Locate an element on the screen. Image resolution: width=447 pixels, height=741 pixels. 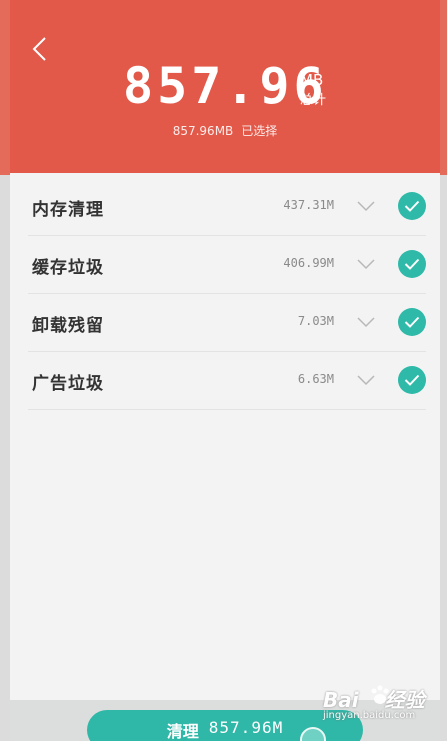
list-item-size: 406.99M is located at coordinates (308, 263).